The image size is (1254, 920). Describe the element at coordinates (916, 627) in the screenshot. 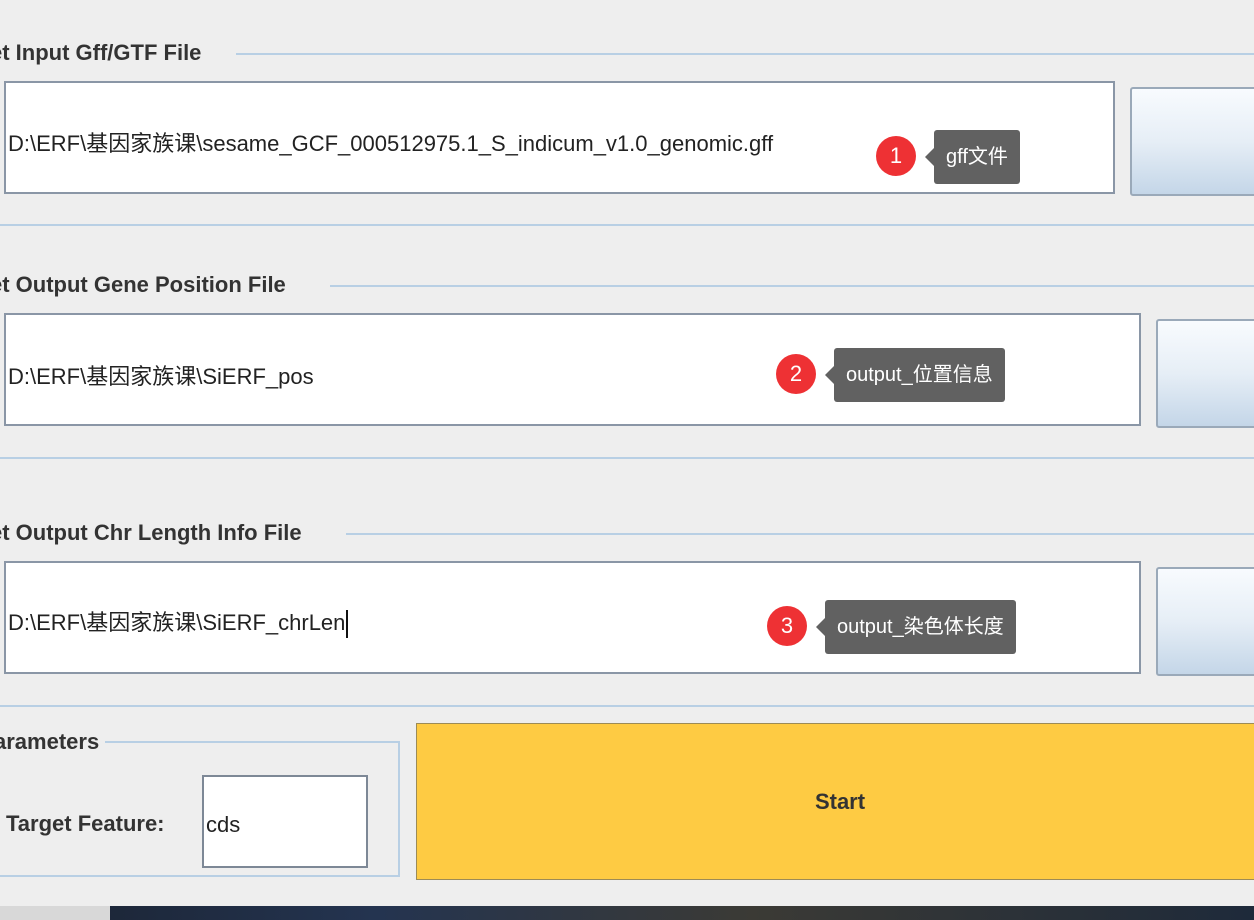

I see `tooltip-chr-length: output_染色体长度` at that location.